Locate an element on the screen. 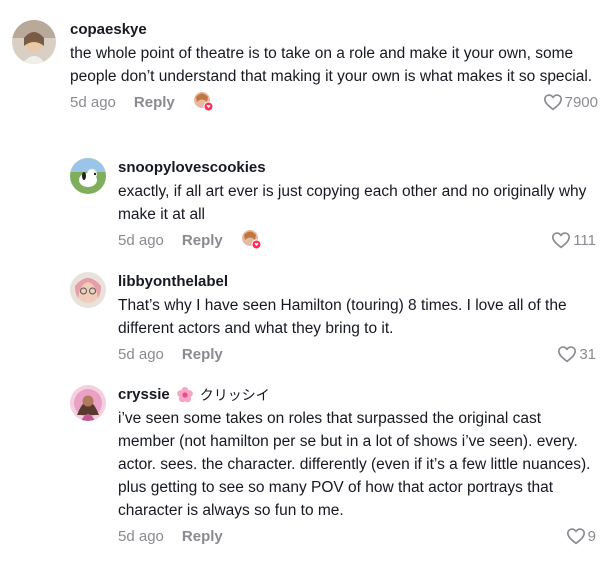 This screenshot has width=612, height=568. like-button: 111 is located at coordinates (573, 240).